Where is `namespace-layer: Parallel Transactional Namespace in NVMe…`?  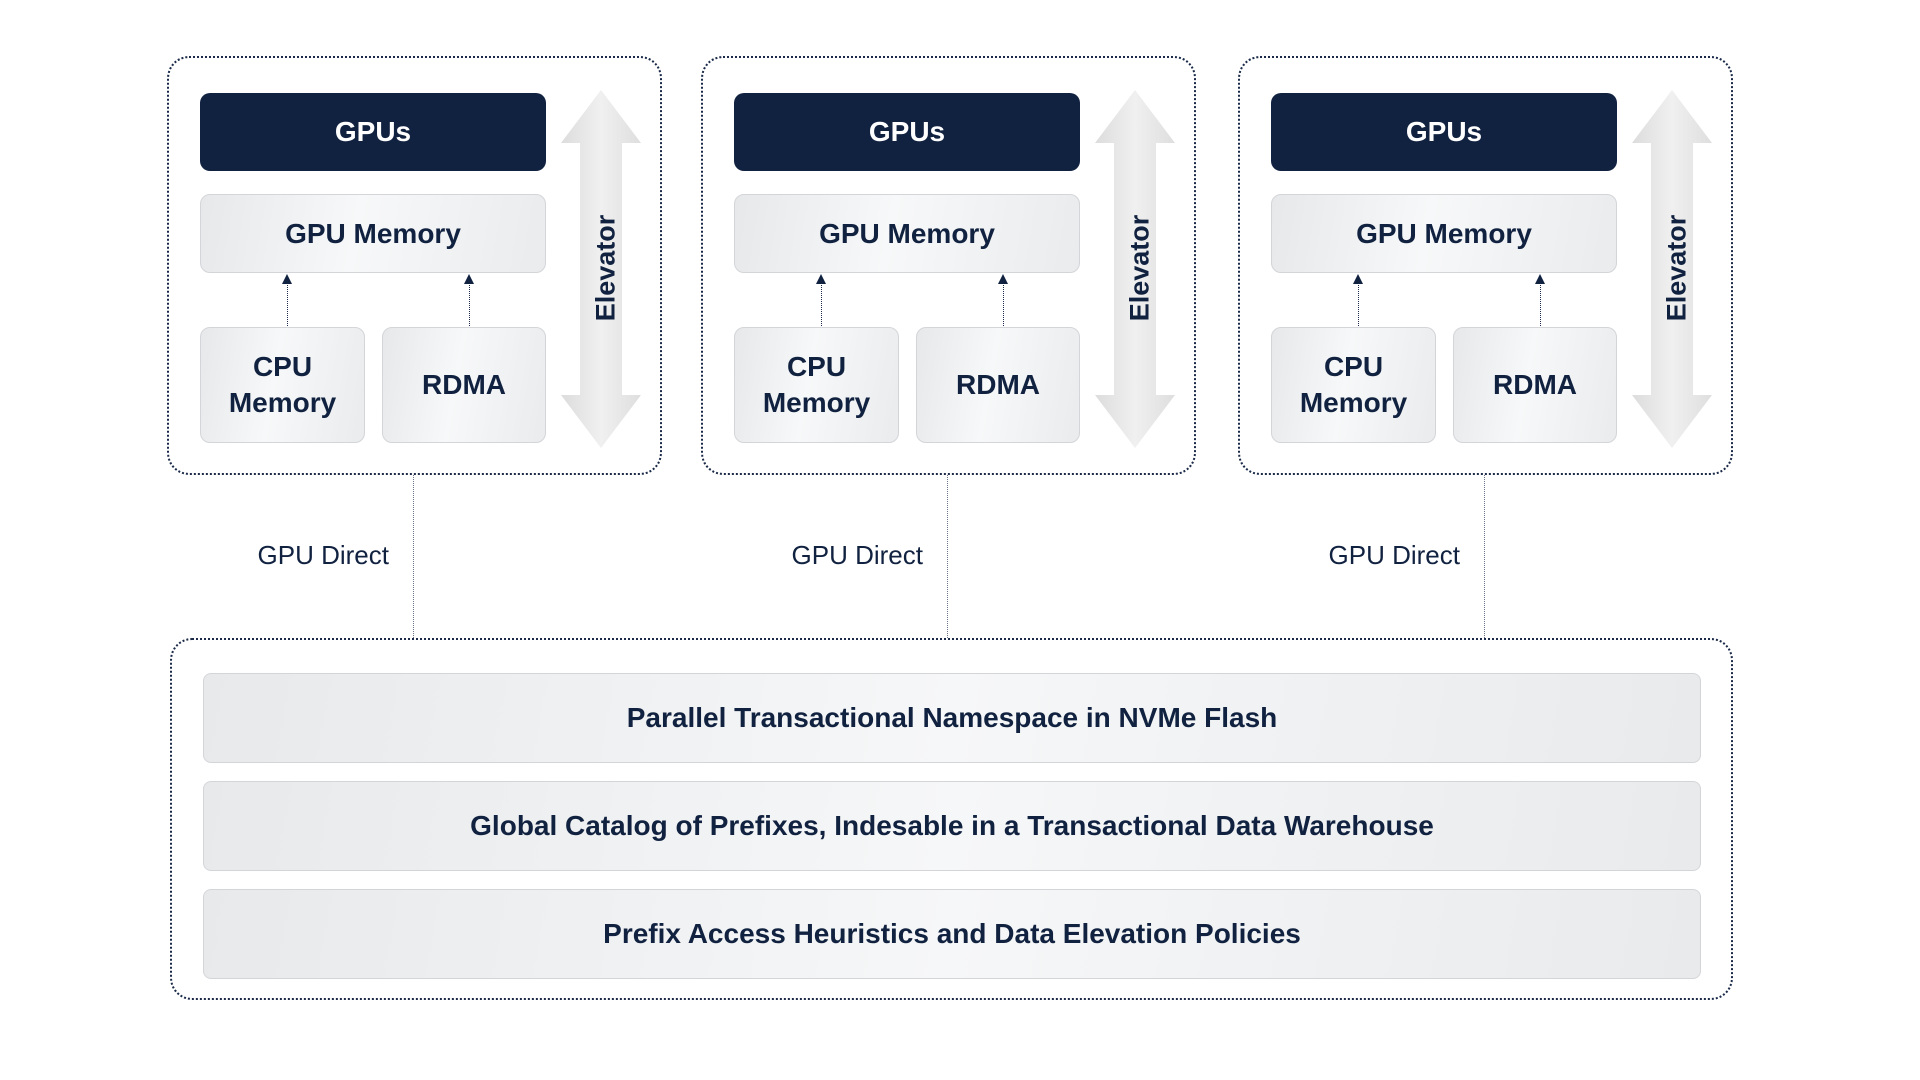
namespace-layer: Parallel Transactional Namespace in NVMe… is located at coordinates (952, 718).